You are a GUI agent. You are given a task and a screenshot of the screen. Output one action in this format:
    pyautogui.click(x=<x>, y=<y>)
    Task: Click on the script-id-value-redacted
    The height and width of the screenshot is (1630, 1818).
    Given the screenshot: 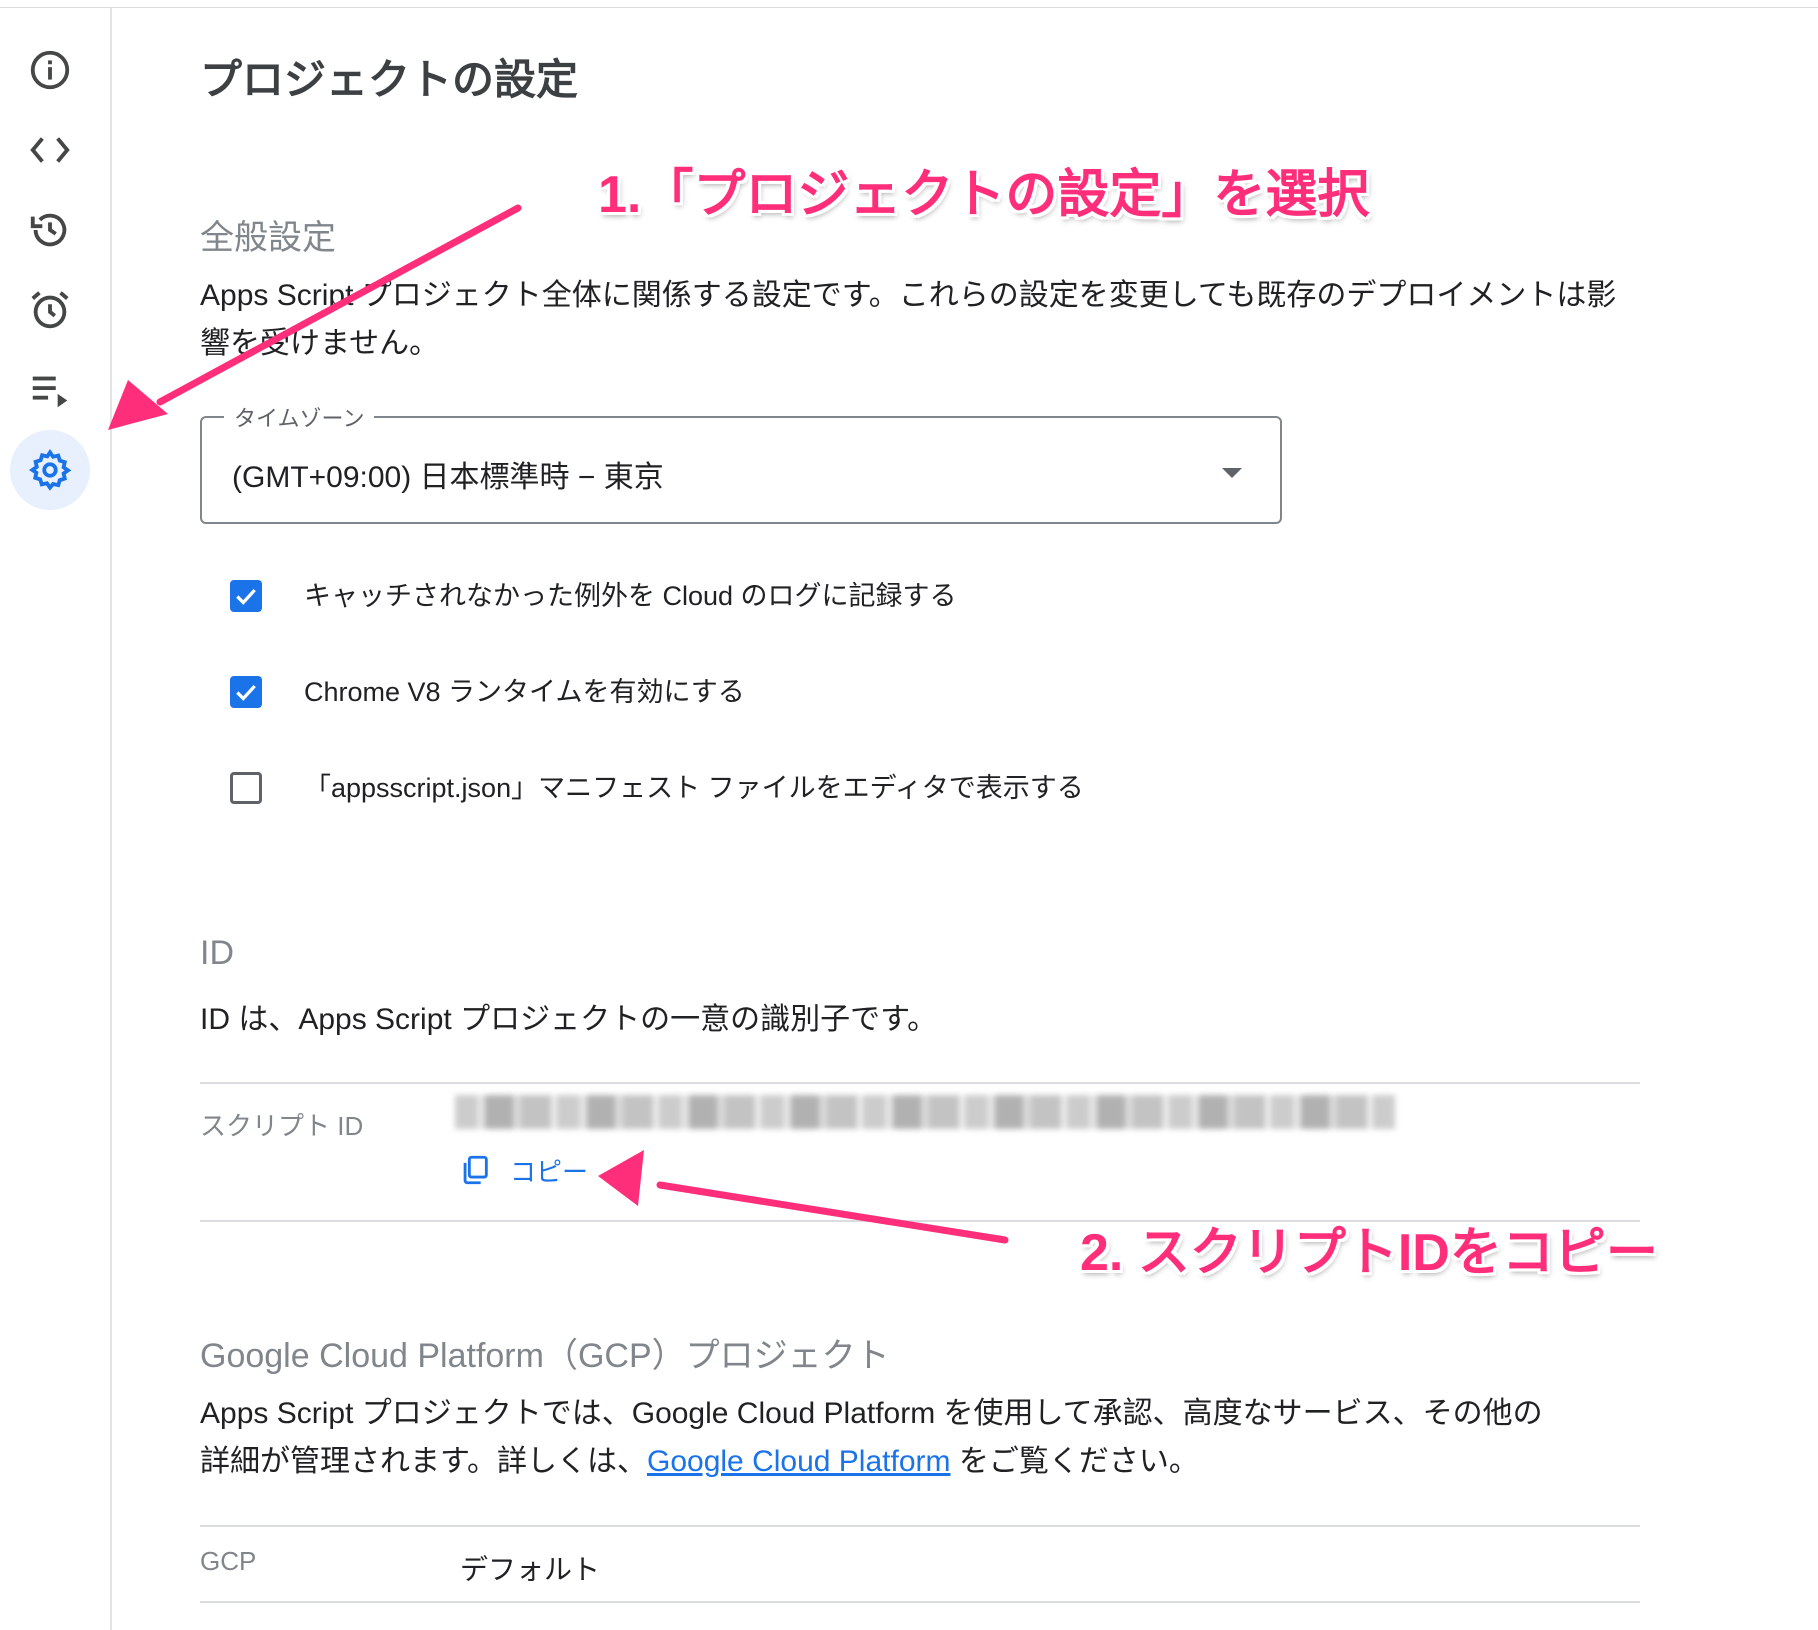 What is the action you would take?
    pyautogui.click(x=925, y=1112)
    